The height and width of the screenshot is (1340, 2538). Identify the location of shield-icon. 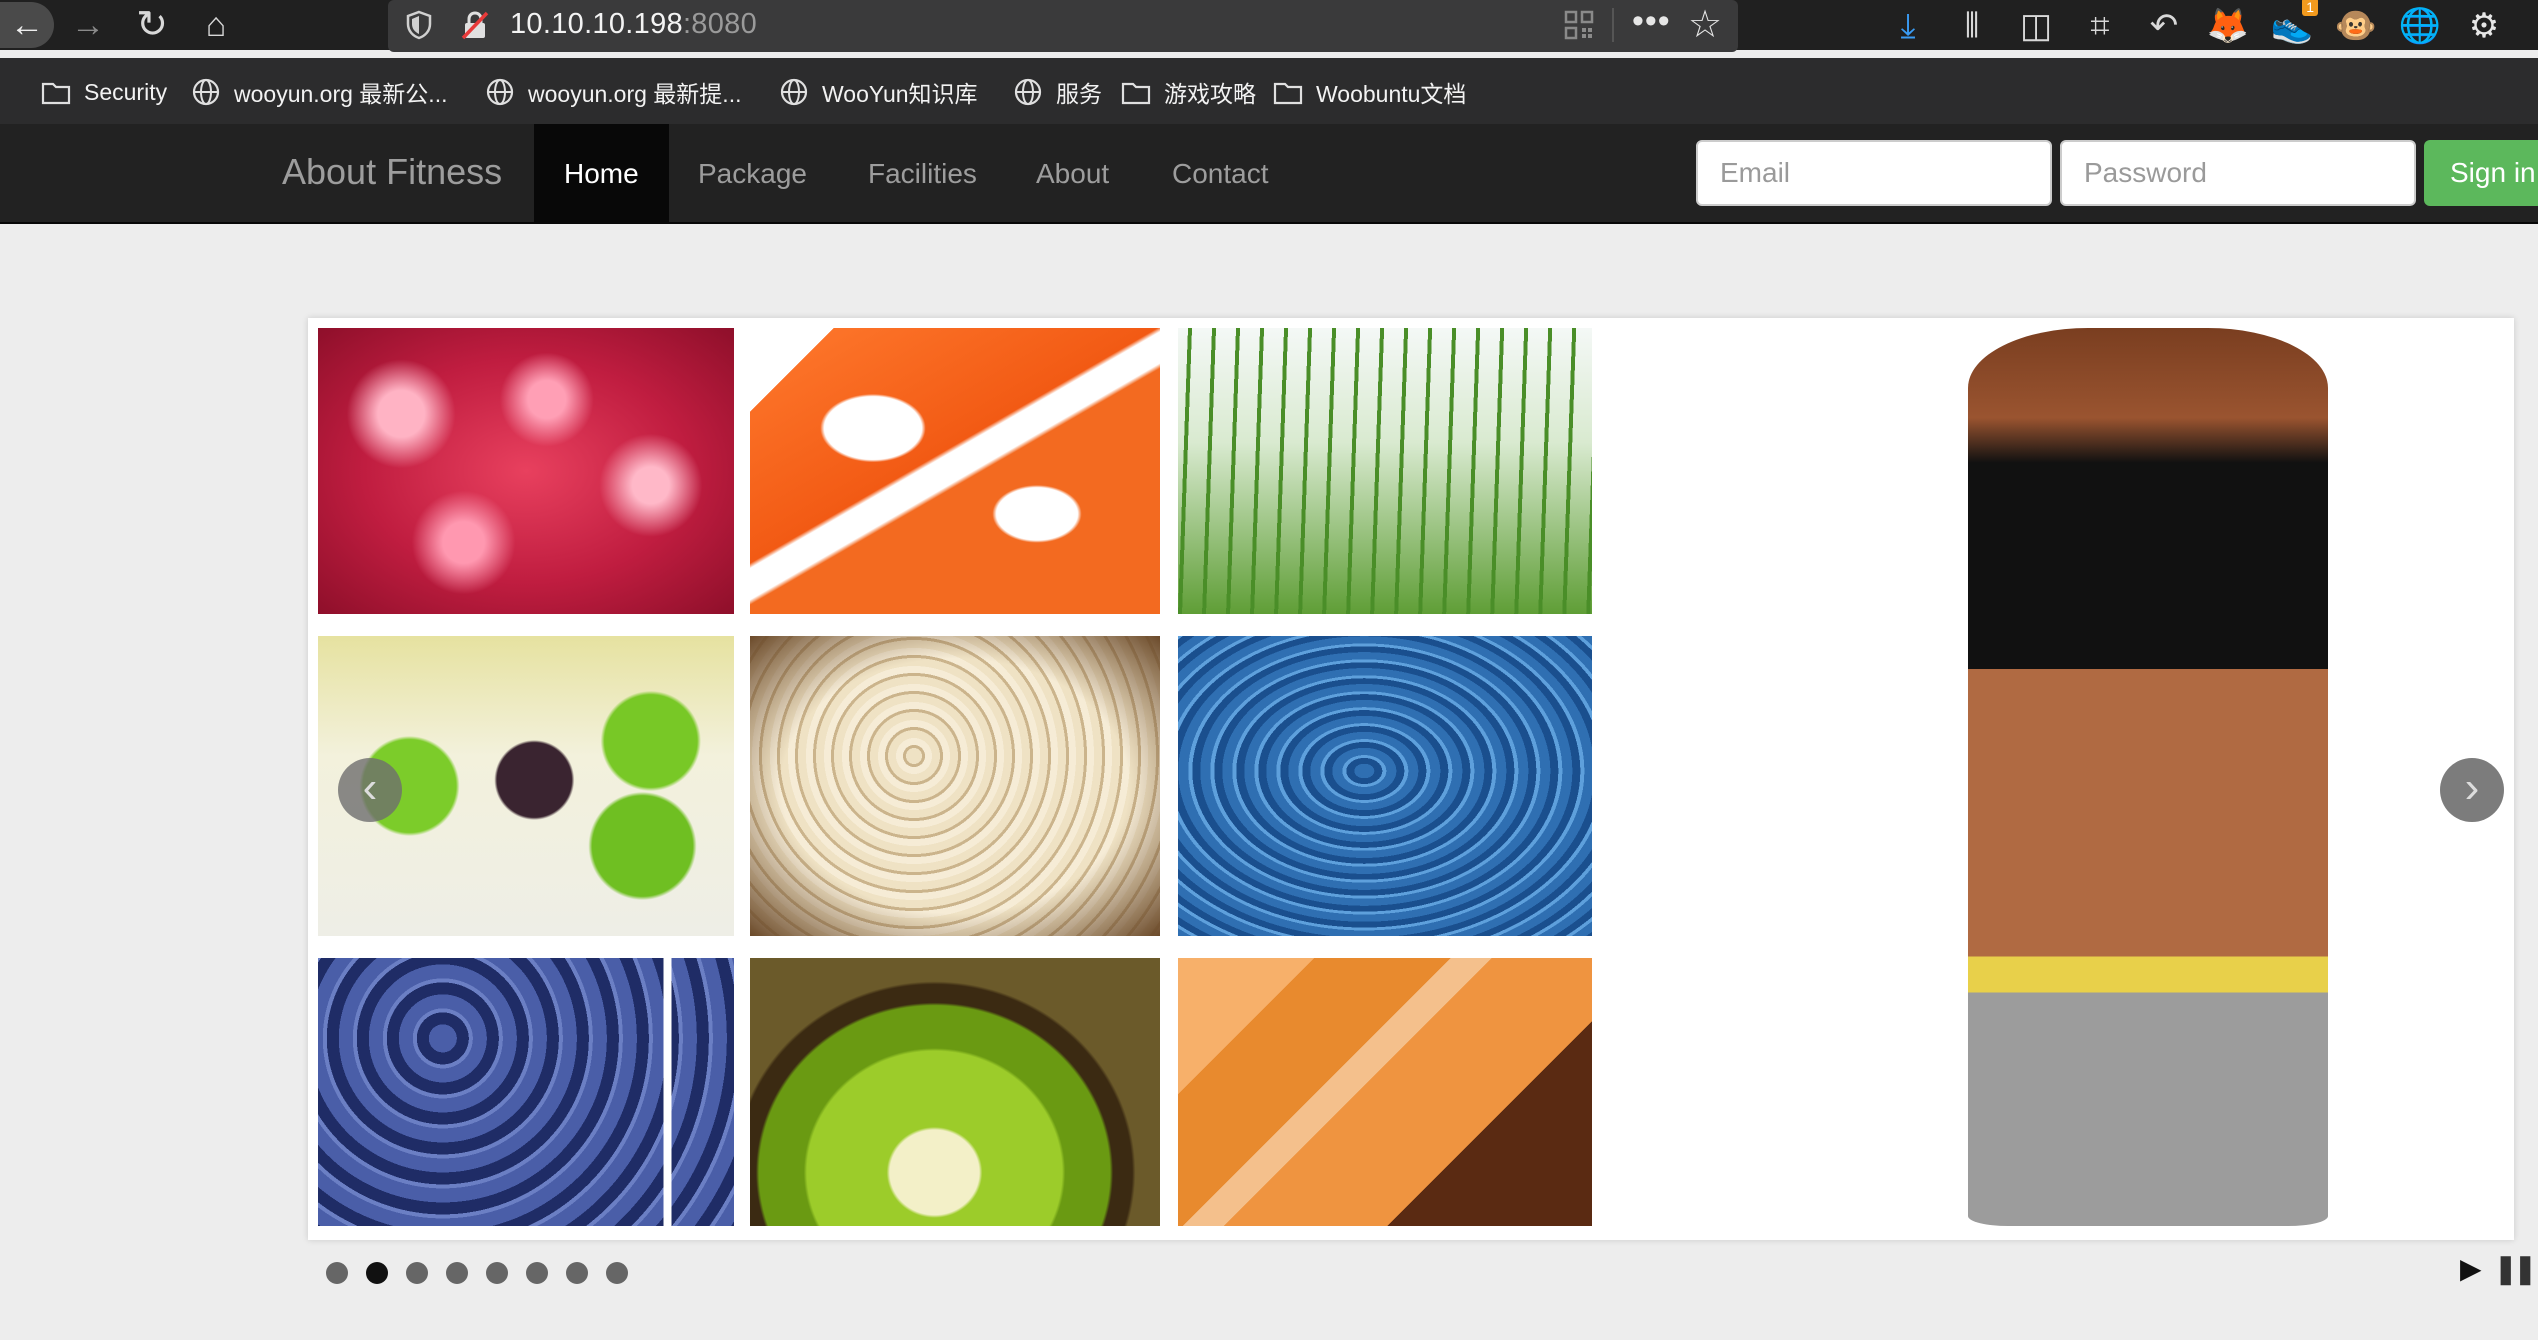
(419, 25).